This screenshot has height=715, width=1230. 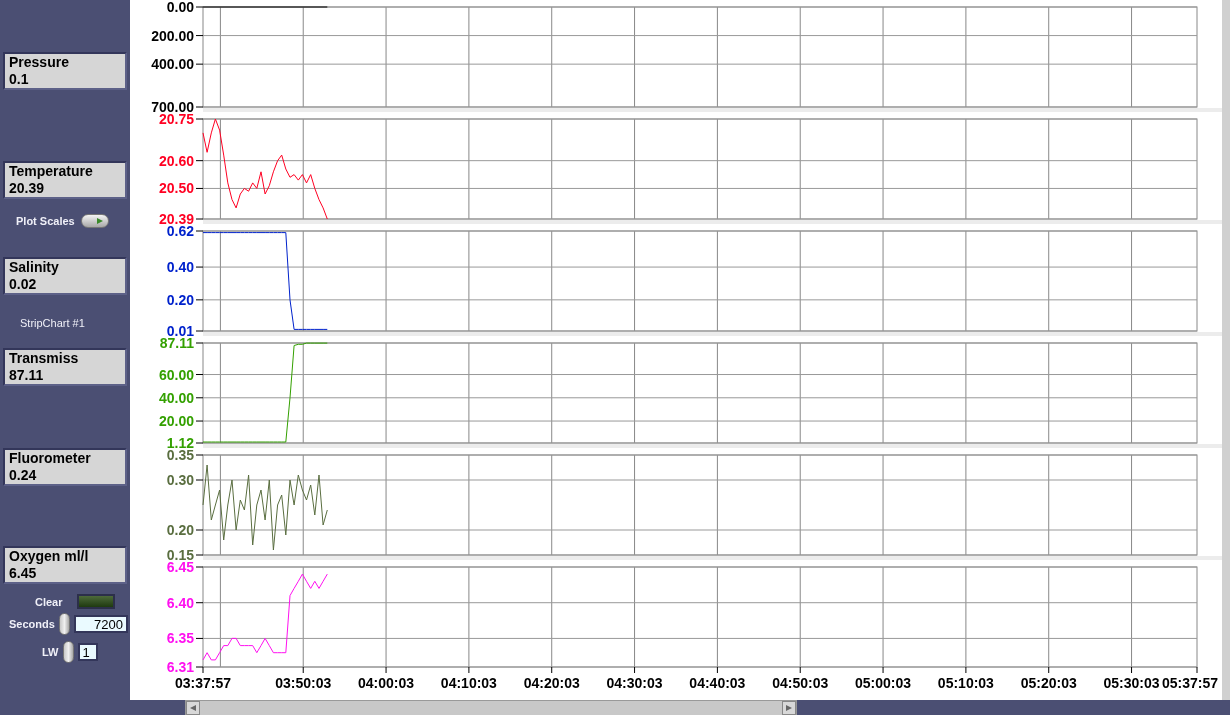 What do you see at coordinates (172, 64) in the screenshot?
I see `axis-label: 400.00` at bounding box center [172, 64].